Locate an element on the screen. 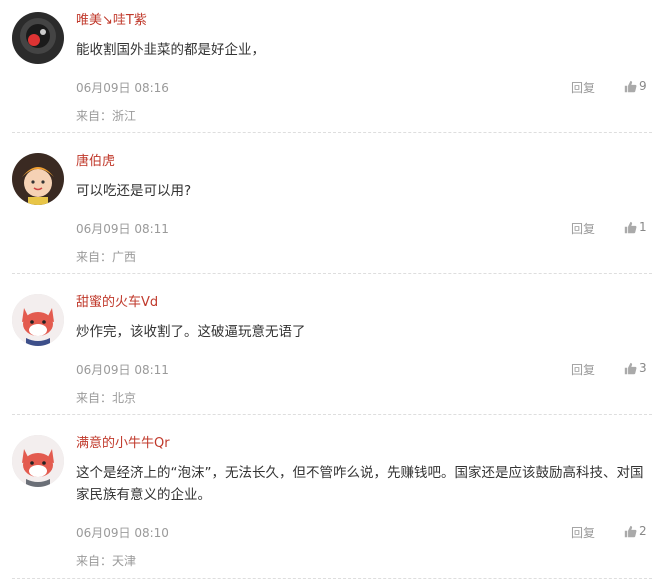 This screenshot has width=660, height=585. comment-text: 炒作完，该收割了。这破逼玩意无语了 is located at coordinates (191, 332).